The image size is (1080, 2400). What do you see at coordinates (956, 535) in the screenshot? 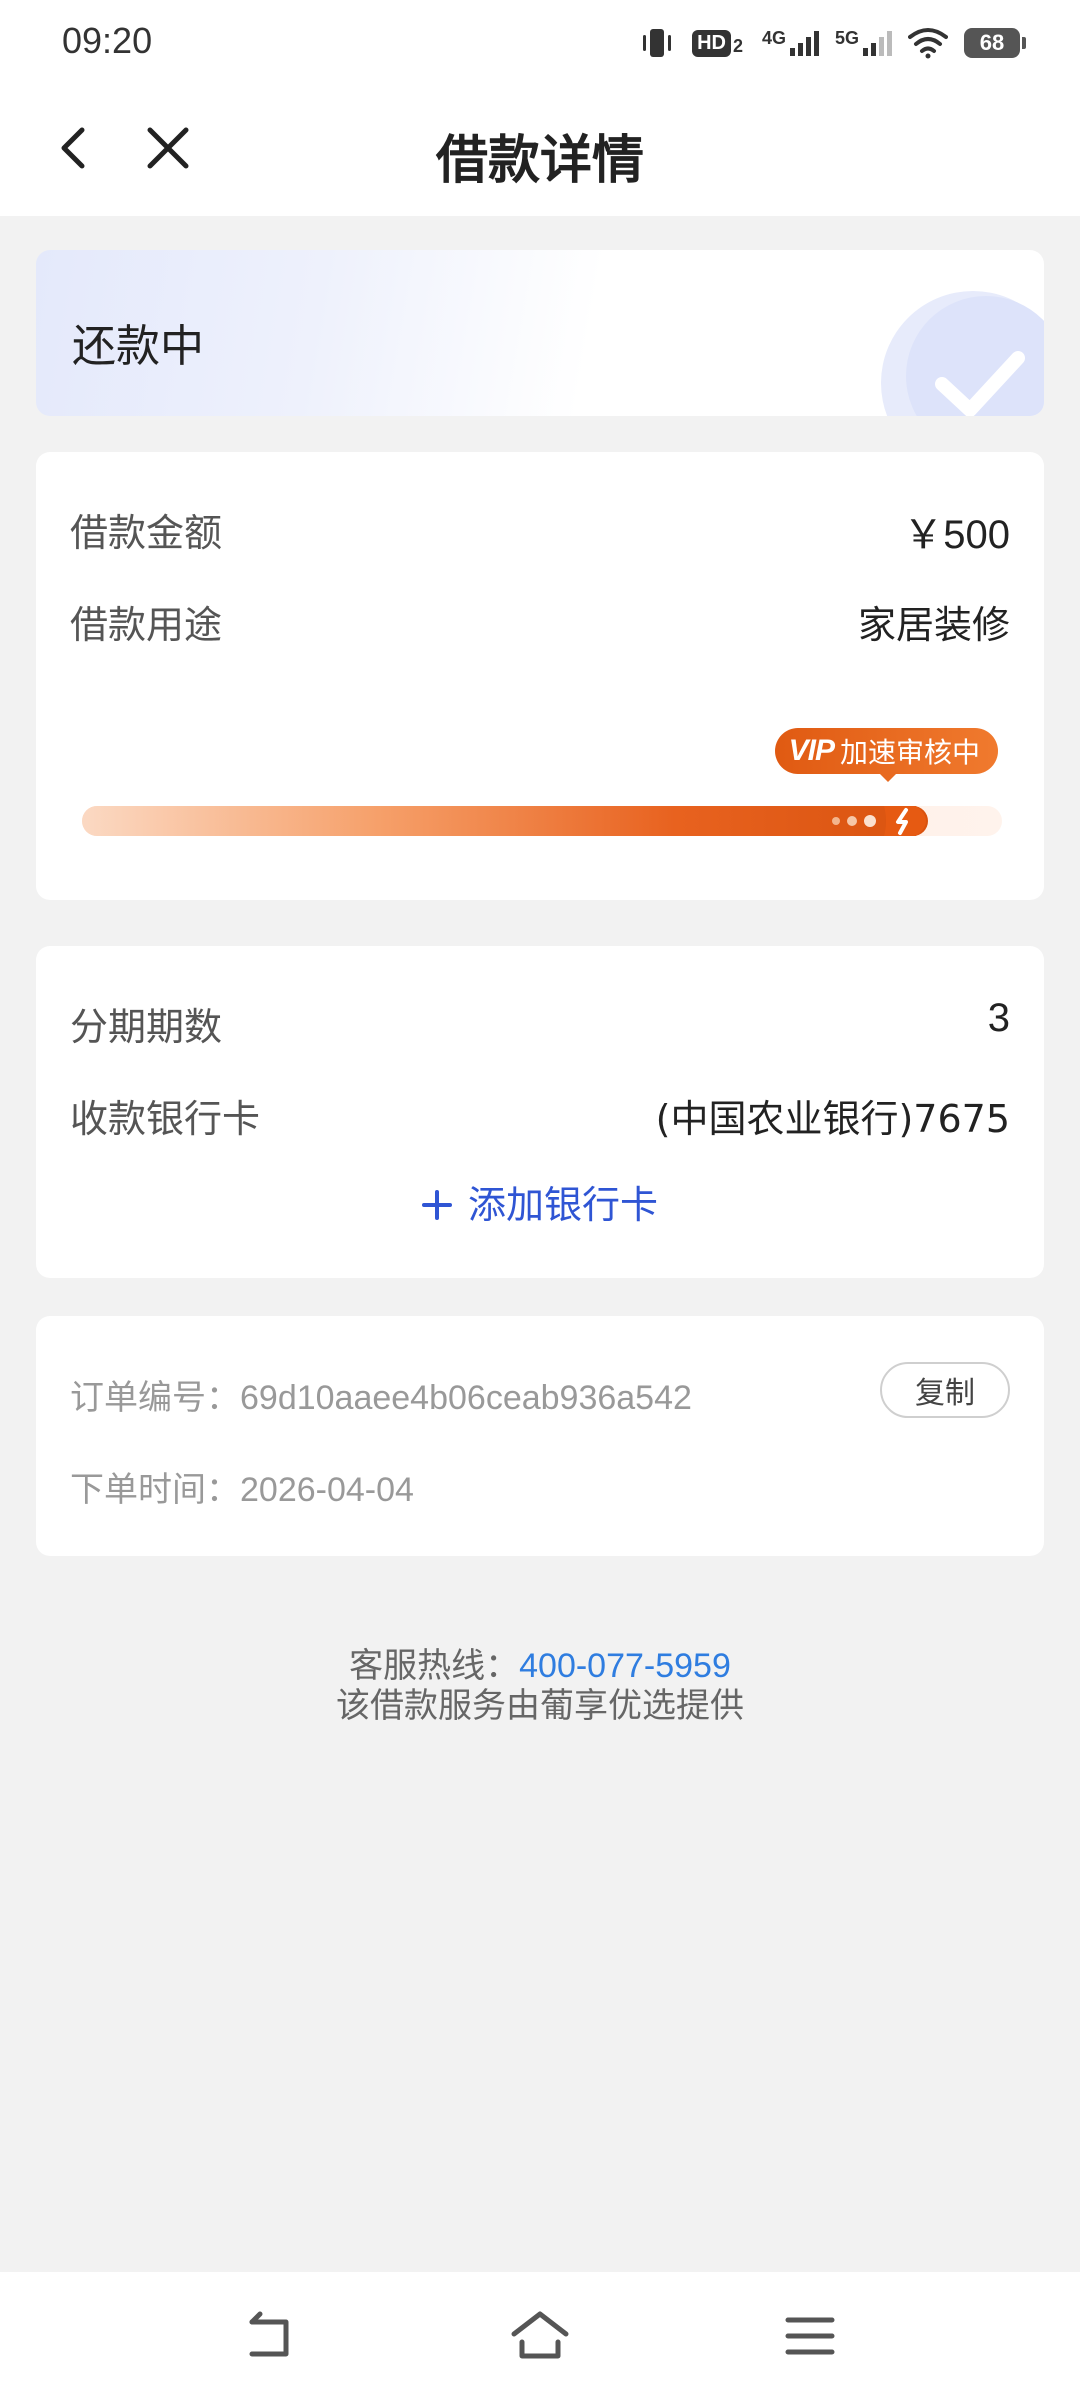
I see `loan-amount-value: ￥500` at bounding box center [956, 535].